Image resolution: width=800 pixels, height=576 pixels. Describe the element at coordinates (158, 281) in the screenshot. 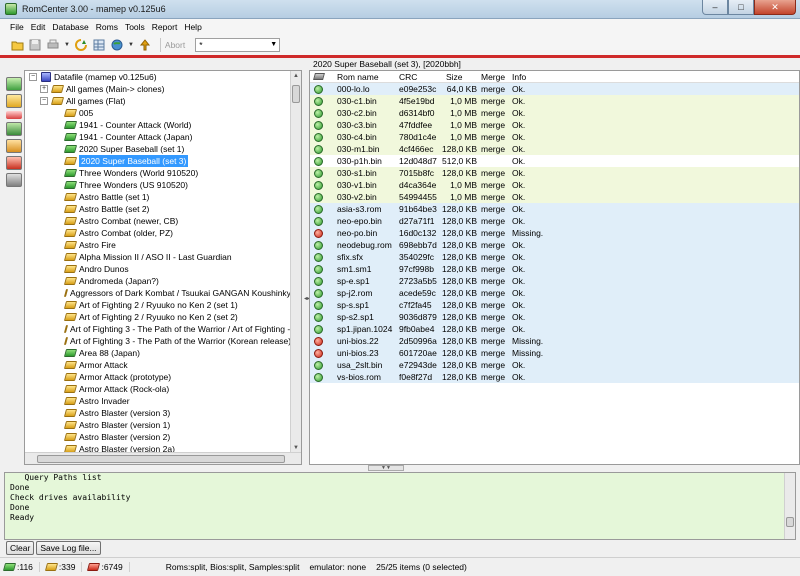

I see `tree-item: Andromeda (Japan?)` at that location.